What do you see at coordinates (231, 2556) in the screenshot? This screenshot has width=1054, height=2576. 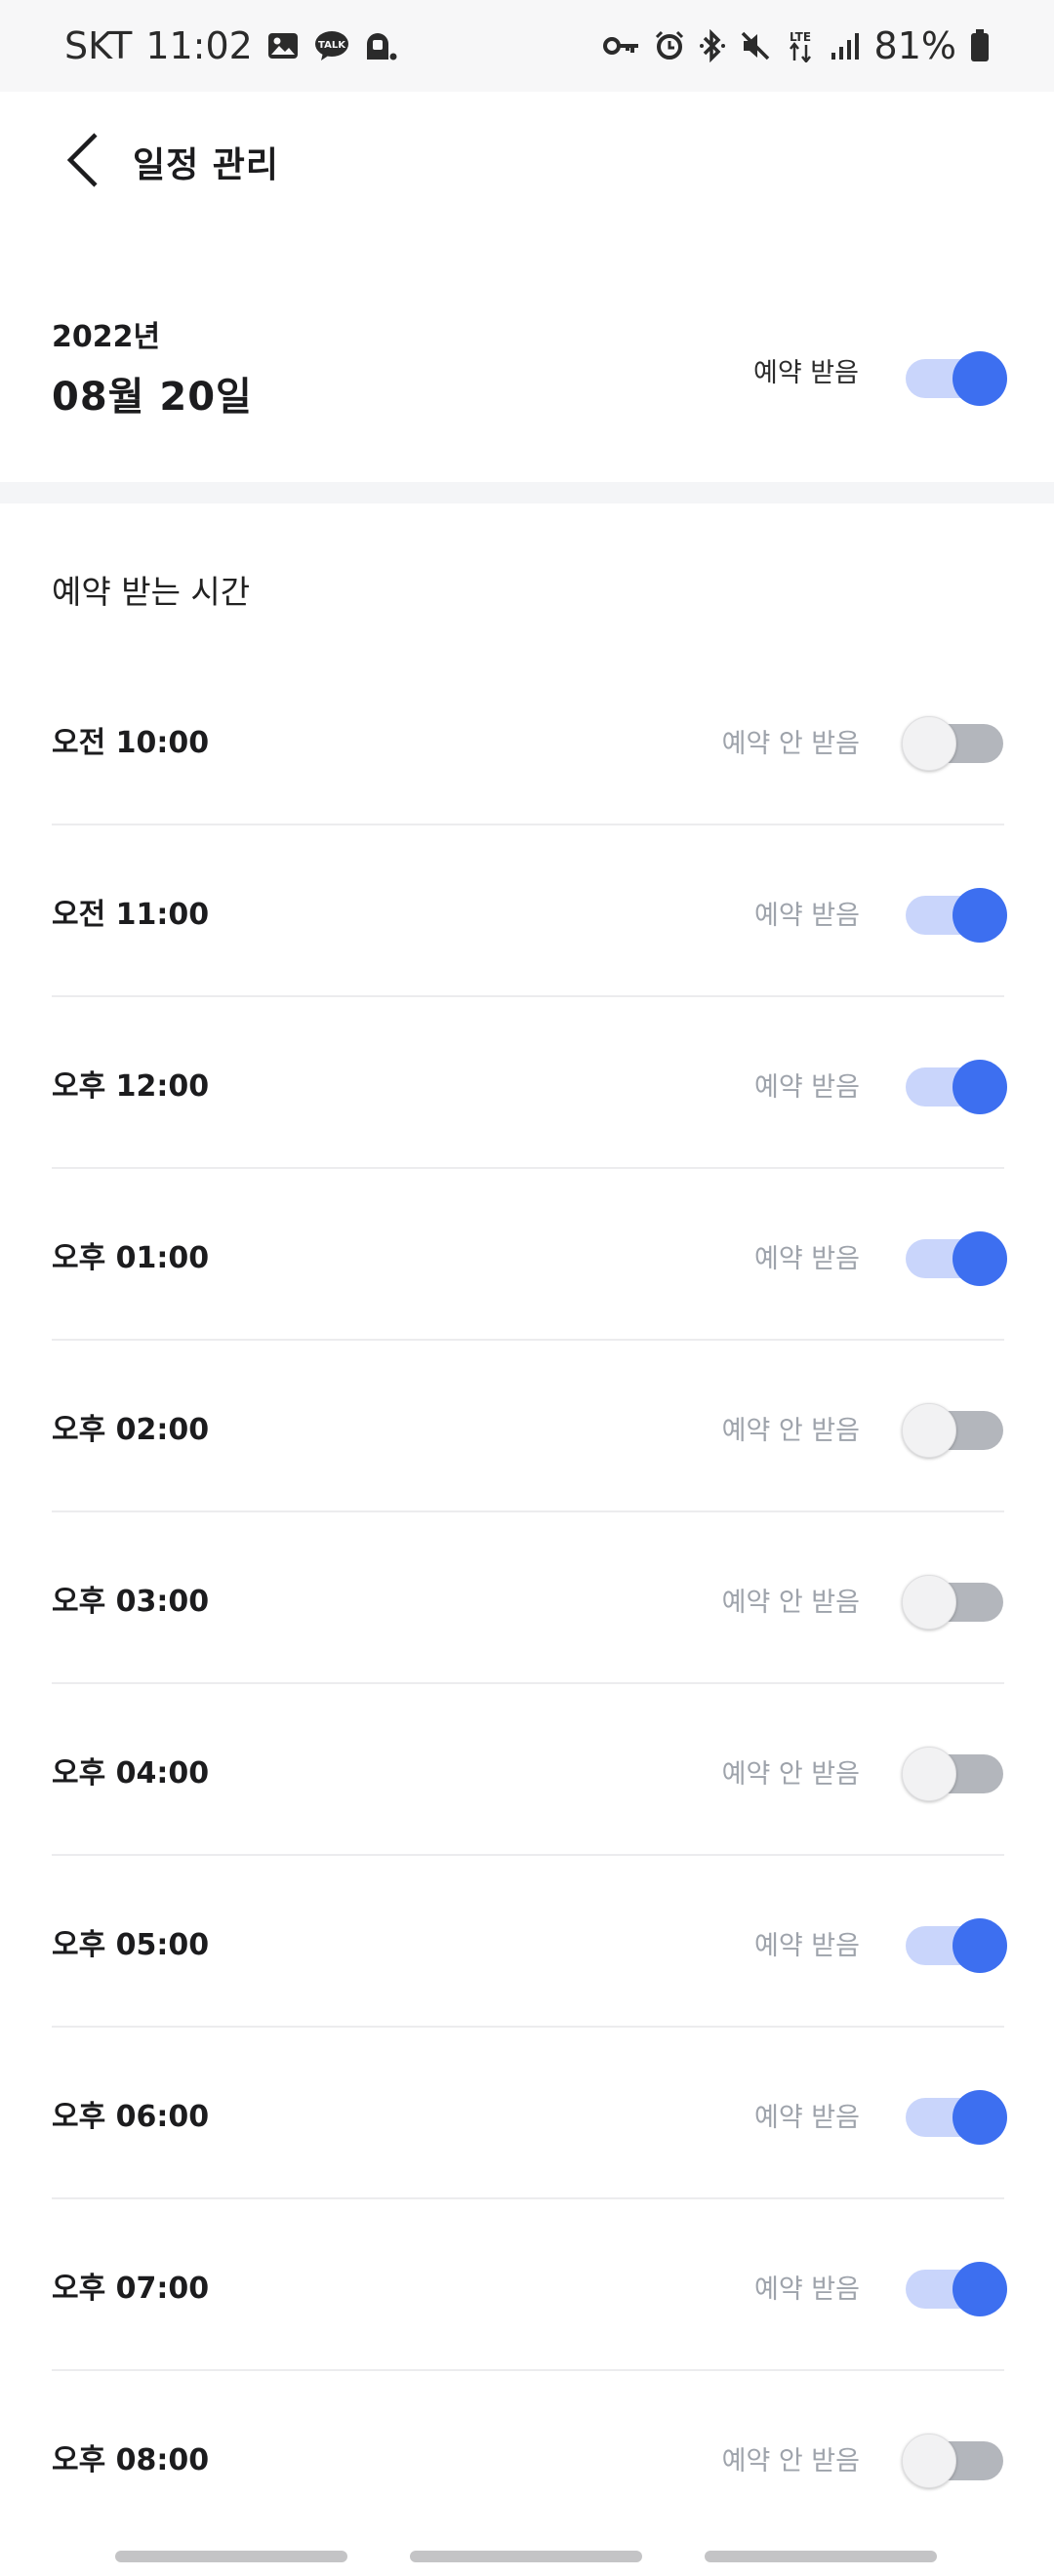 I see `nav-recent-button` at bounding box center [231, 2556].